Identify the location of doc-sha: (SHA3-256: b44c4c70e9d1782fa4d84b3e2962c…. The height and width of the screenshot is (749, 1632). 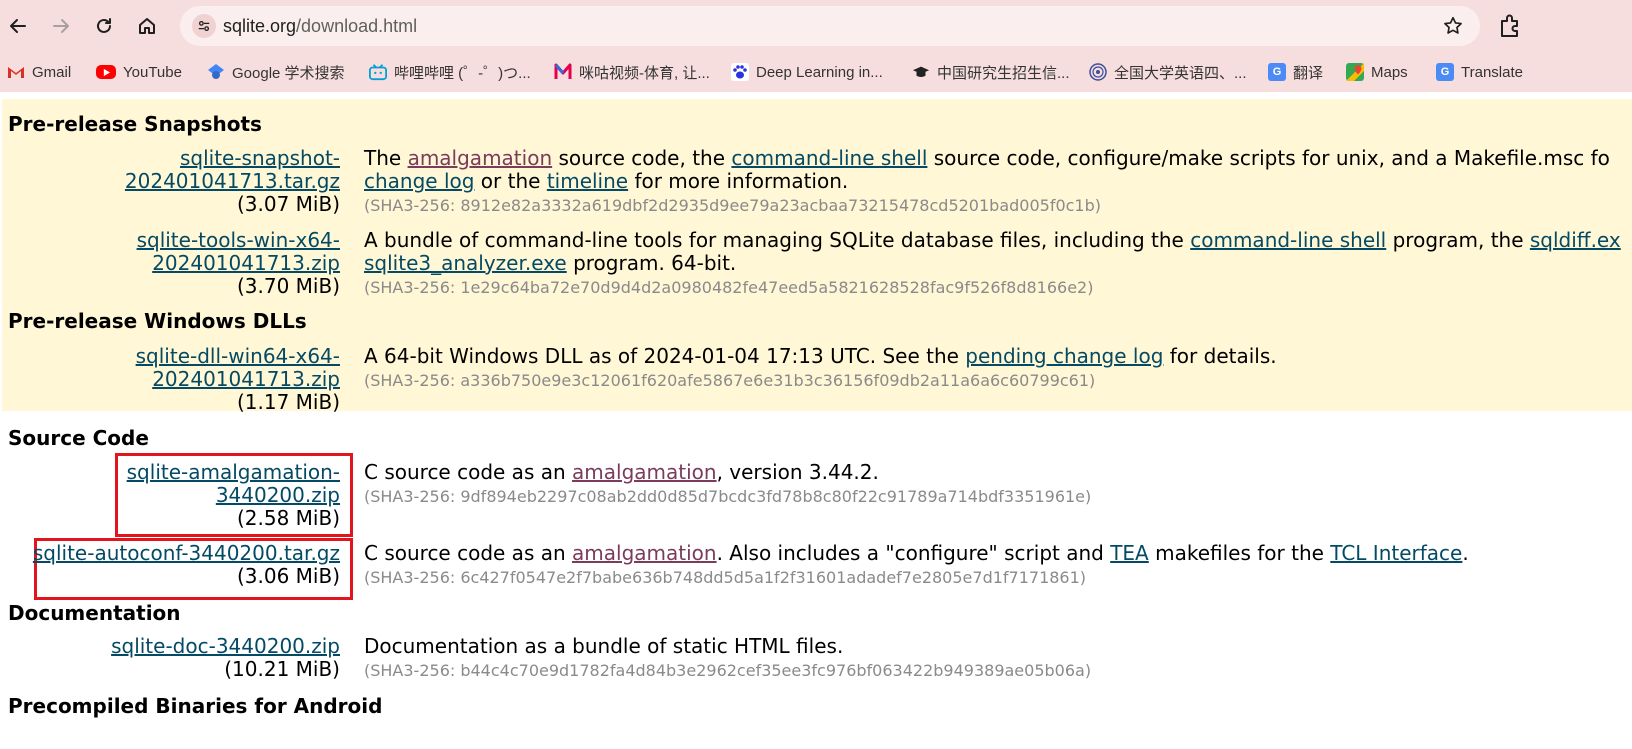
(728, 670).